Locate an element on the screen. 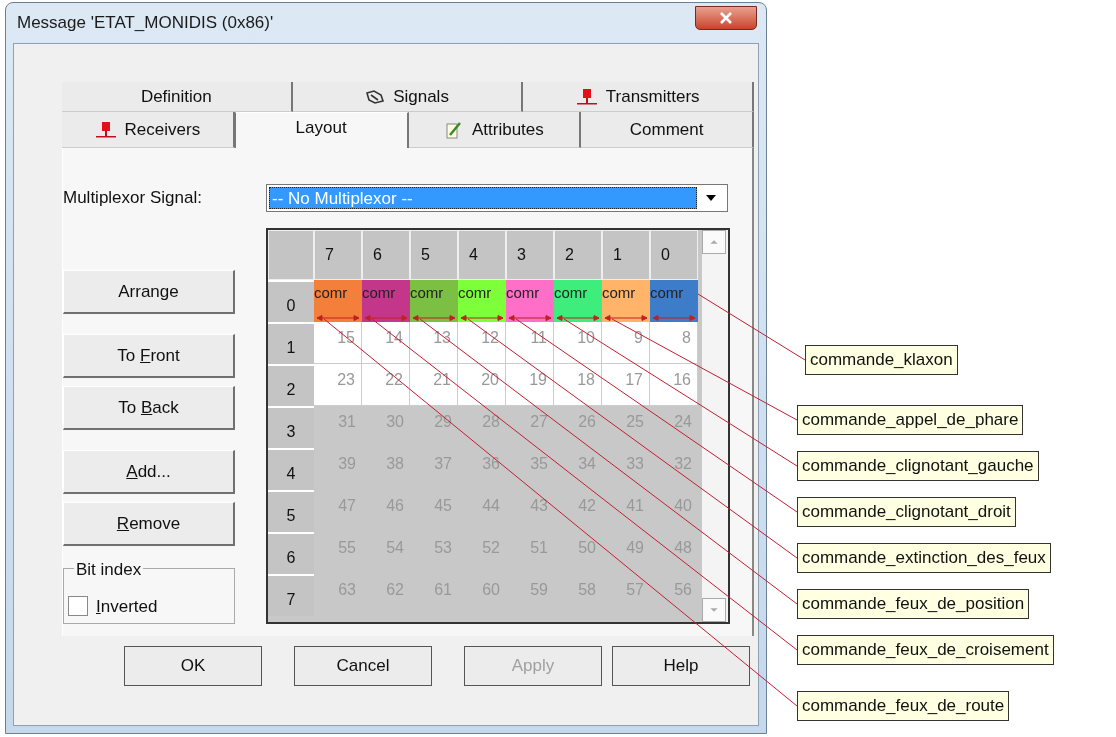 The height and width of the screenshot is (737, 1116). dialog-button: Cancel is located at coordinates (363, 666).